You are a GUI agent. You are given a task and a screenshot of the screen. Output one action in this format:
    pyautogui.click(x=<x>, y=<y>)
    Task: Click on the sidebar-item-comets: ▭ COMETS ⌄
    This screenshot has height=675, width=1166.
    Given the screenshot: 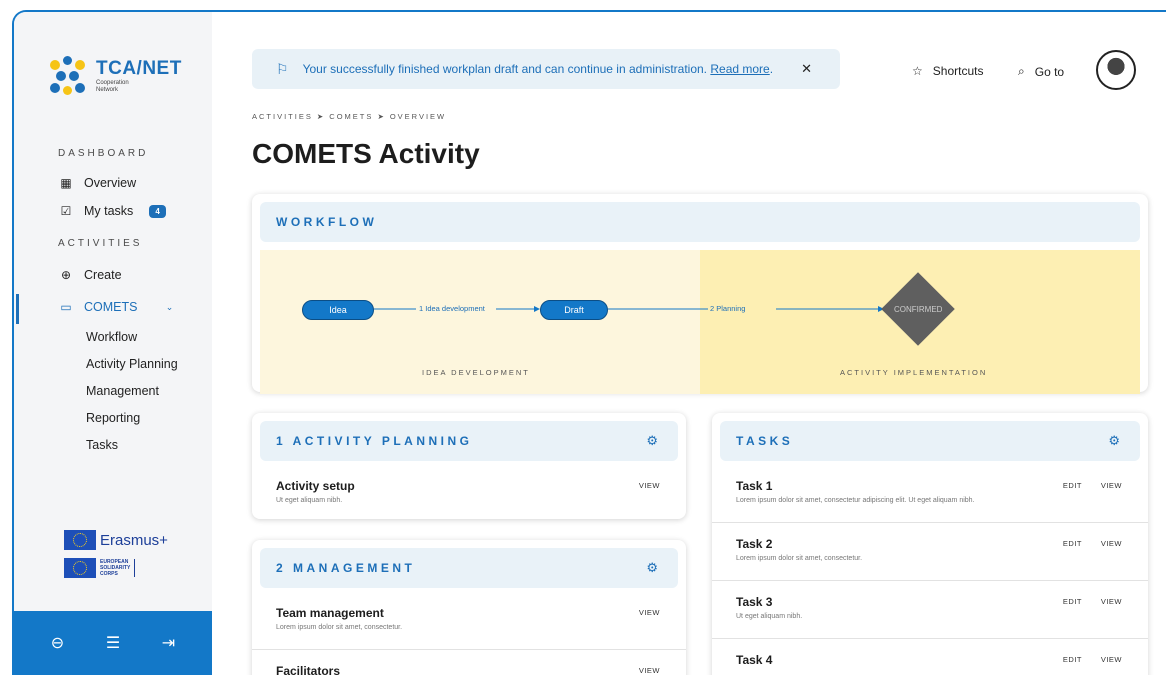 What is the action you would take?
    pyautogui.click(x=117, y=307)
    